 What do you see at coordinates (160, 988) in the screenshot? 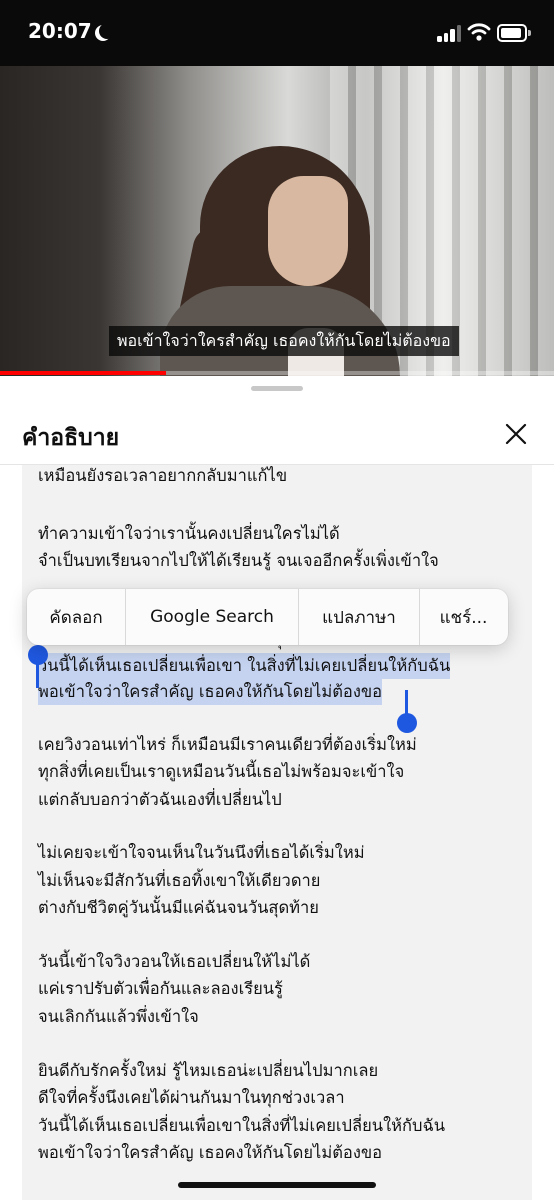
I see `description-line: แค่เราปรับตัวเพื่อกันและลองเรียนรู้` at bounding box center [160, 988].